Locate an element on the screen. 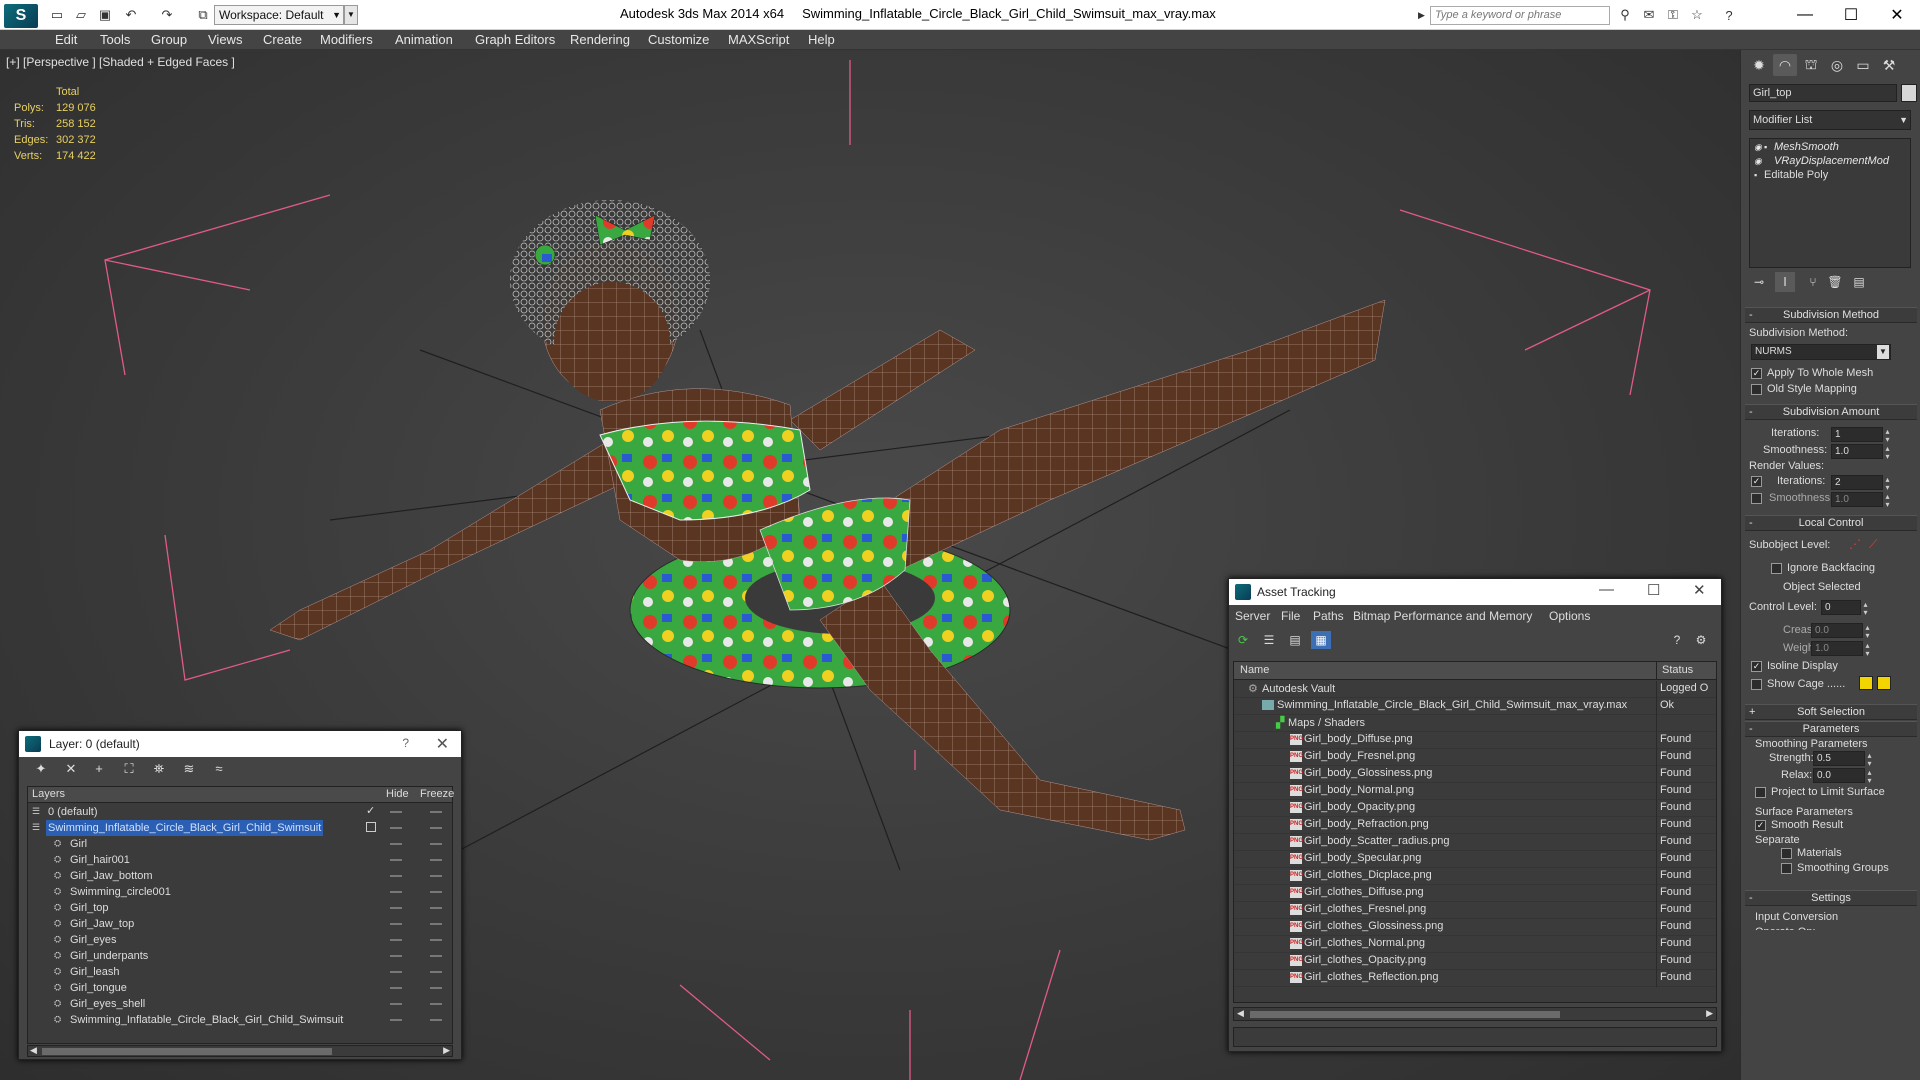 This screenshot has height=1080, width=1920. layer-row: ⛭ Girl_leash is located at coordinates (240, 972).